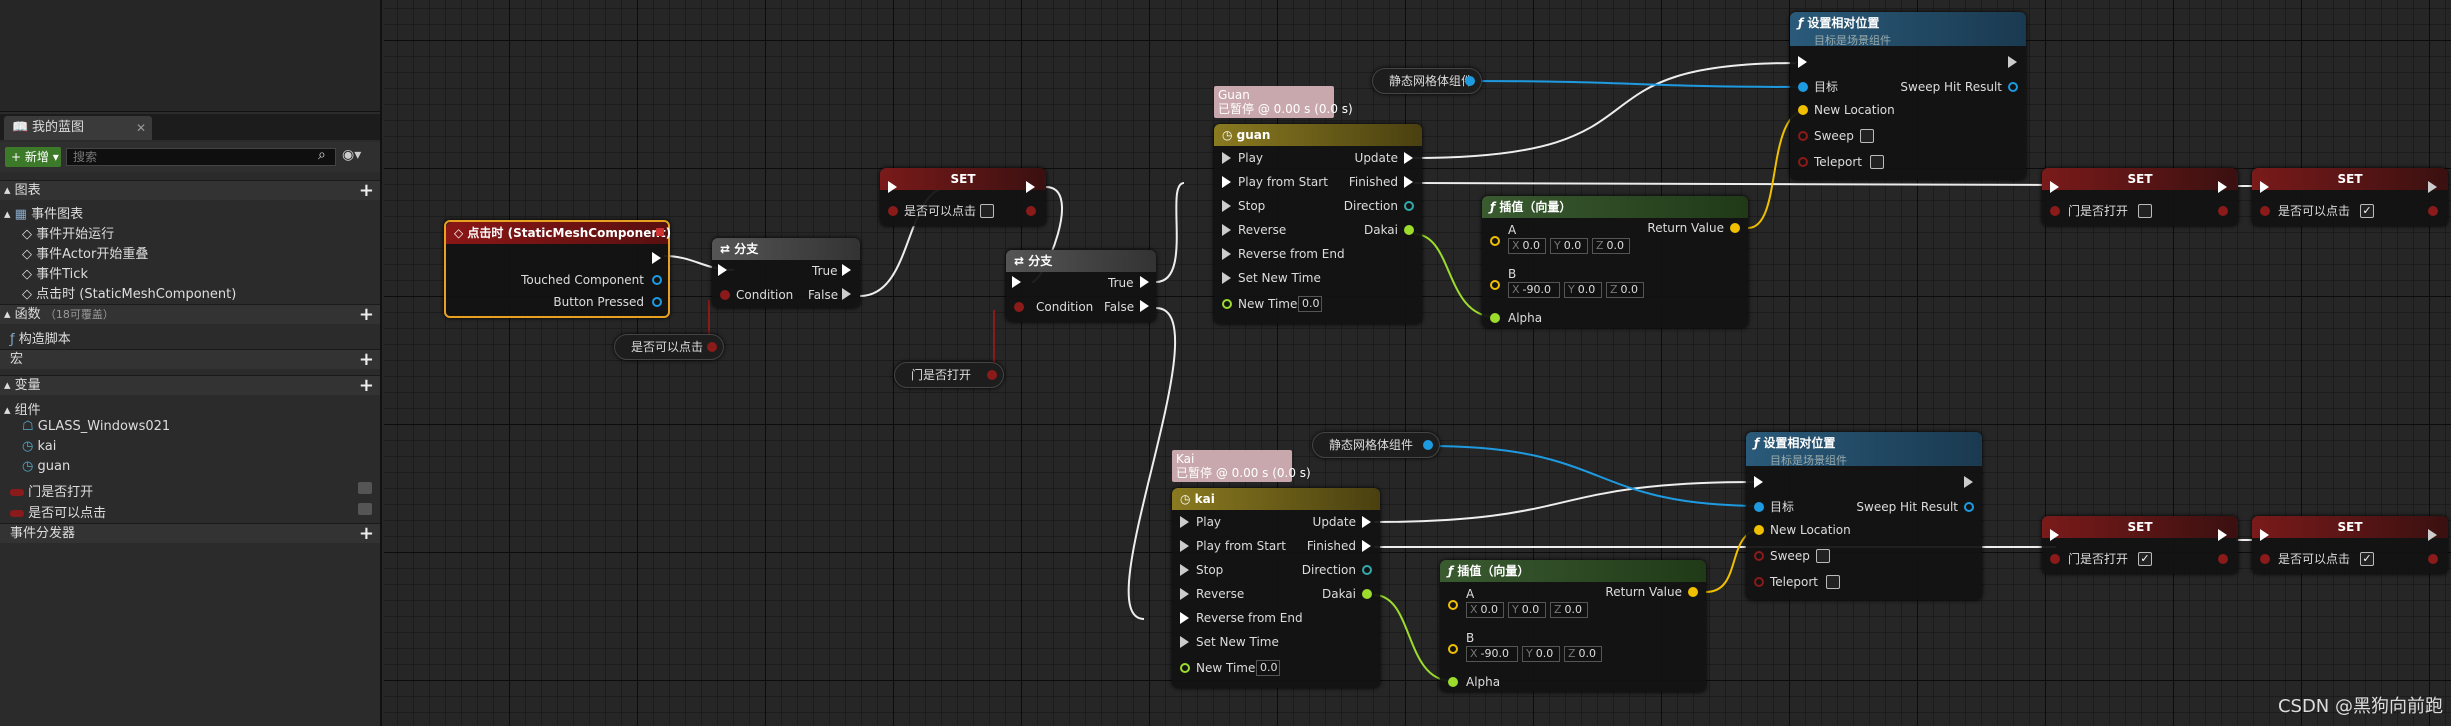  I want to click on components-category: ▴ 组件, so click(22, 408).